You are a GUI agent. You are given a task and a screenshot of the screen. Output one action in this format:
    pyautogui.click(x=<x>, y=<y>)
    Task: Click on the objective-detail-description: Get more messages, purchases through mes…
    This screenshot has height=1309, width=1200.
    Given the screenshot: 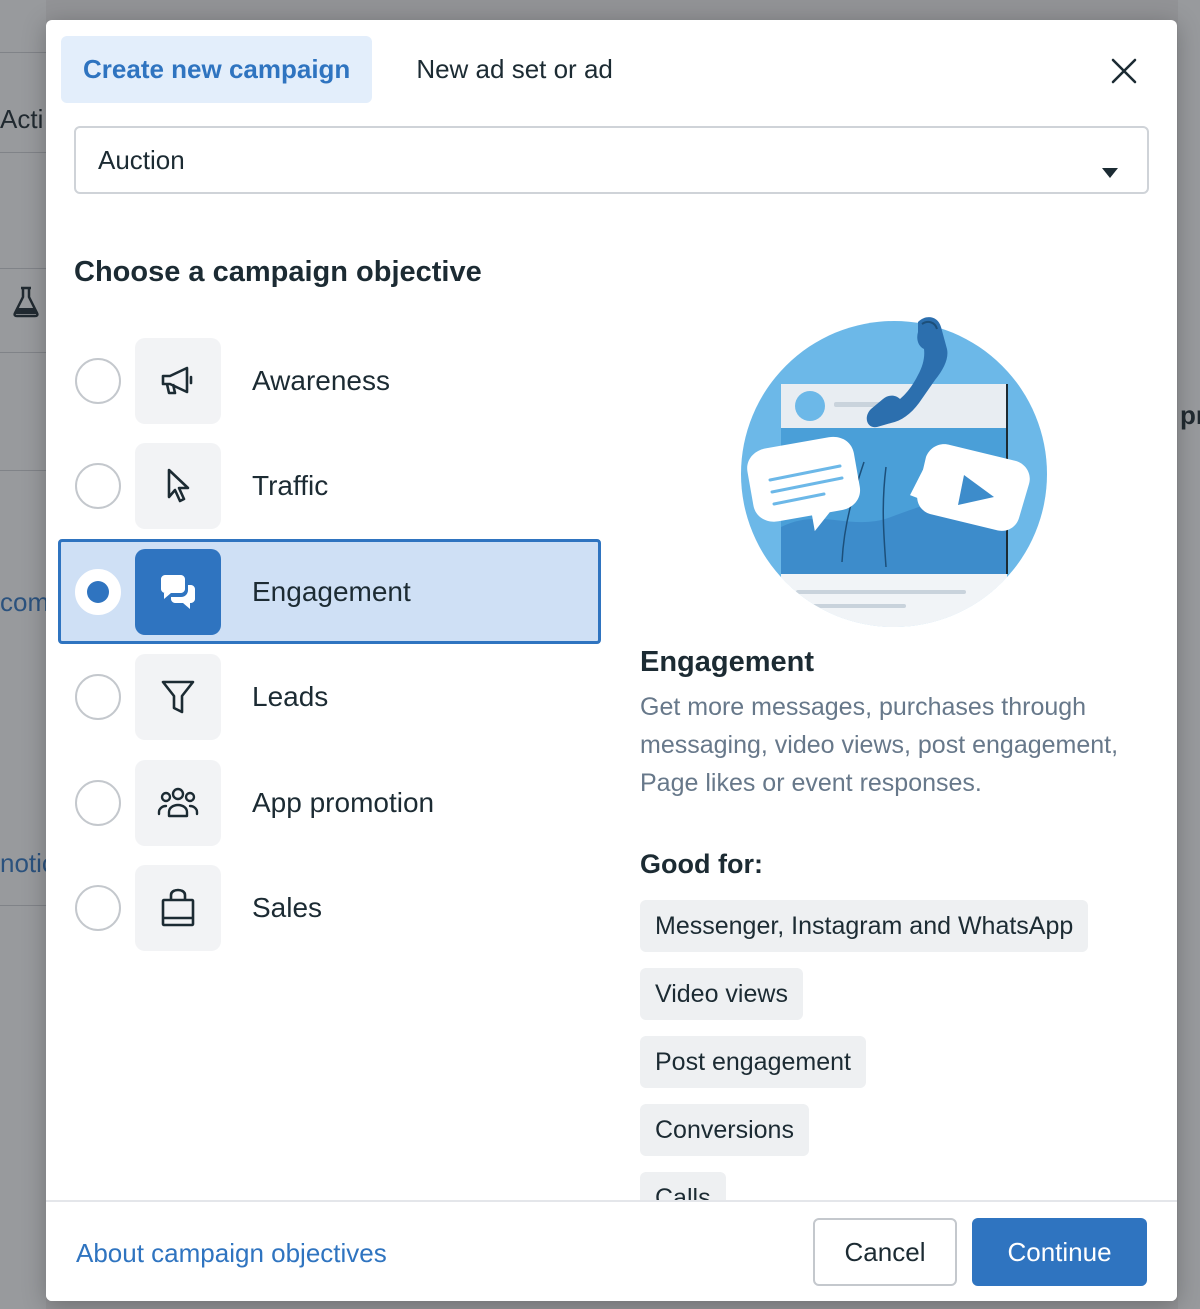 What is the action you would take?
    pyautogui.click(x=879, y=745)
    